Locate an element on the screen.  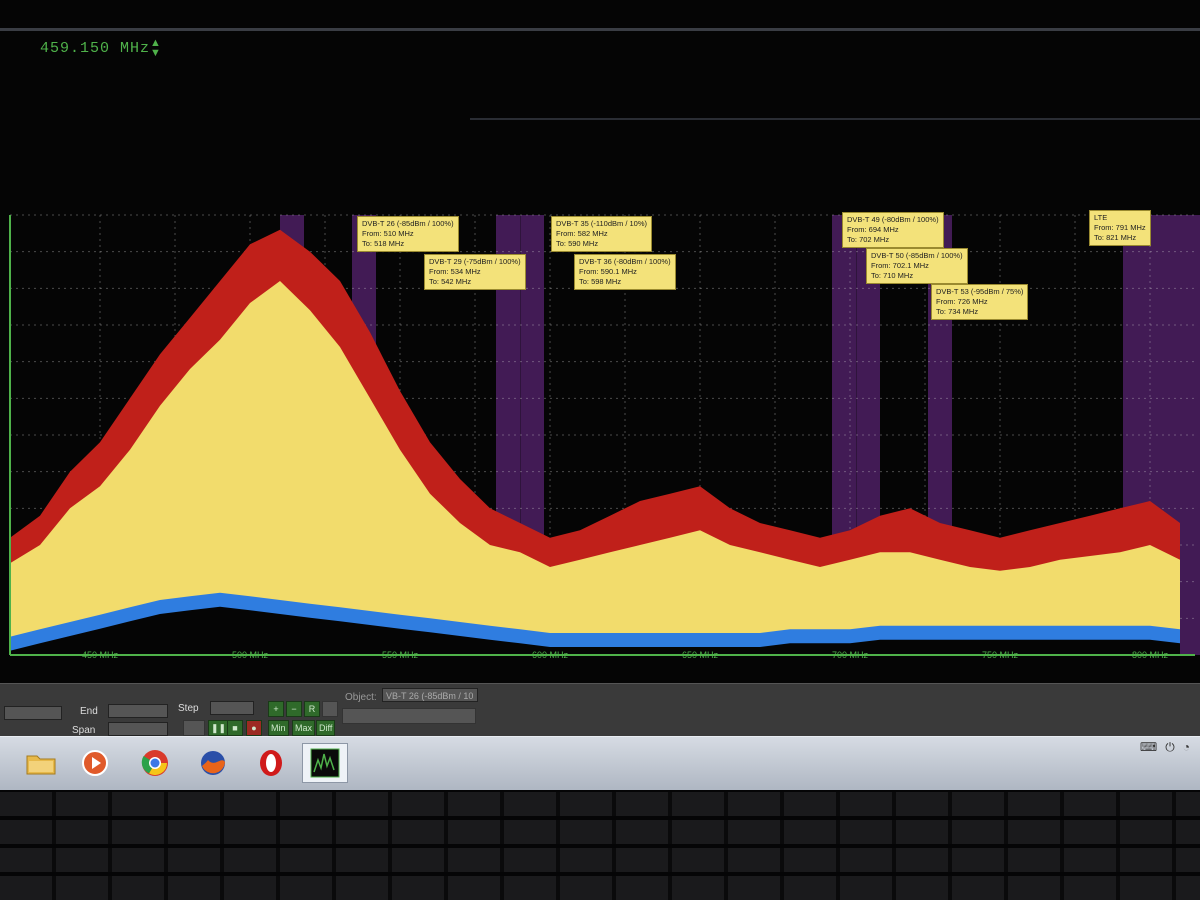
tooltip-title: DVB-T 53 (-95dBm / 75%) is located at coordinates (980, 291).